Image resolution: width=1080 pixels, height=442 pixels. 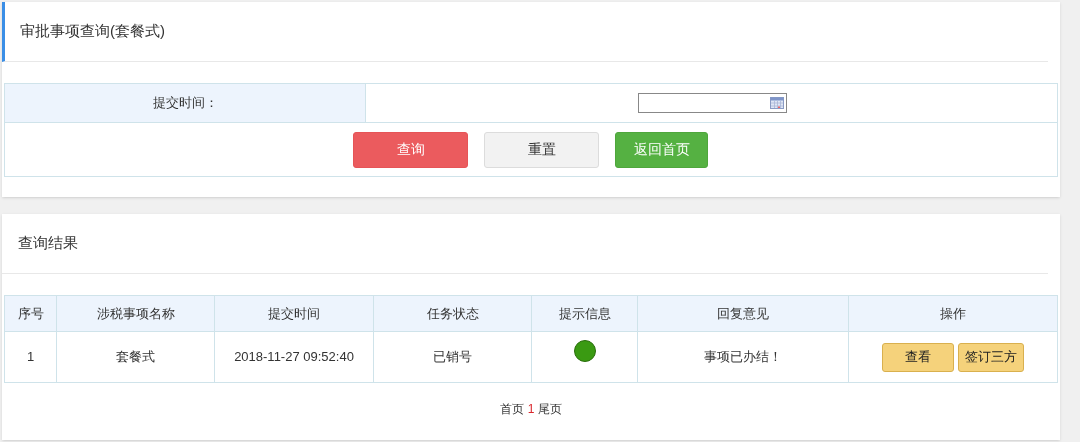 What do you see at coordinates (743, 357) in the screenshot?
I see `table-cell: 事项已办结！` at bounding box center [743, 357].